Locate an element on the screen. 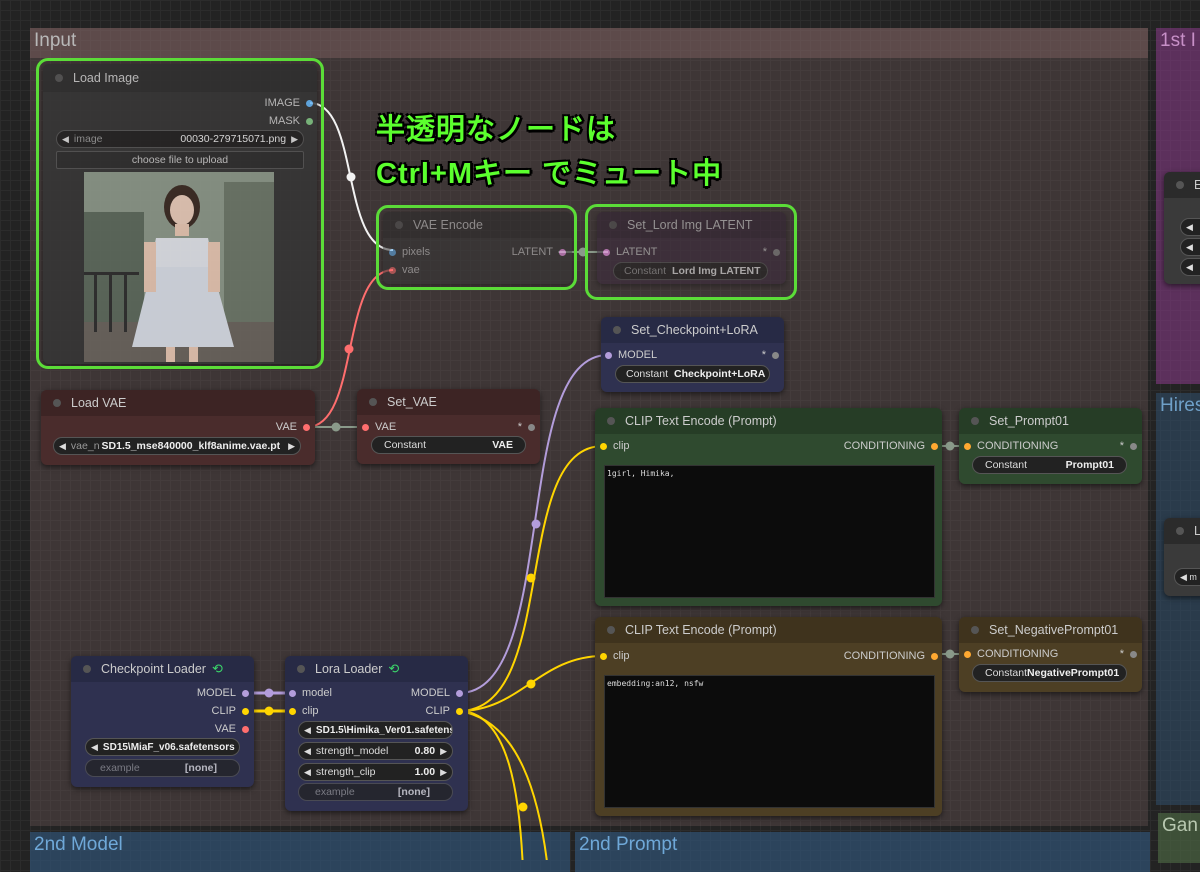 The height and width of the screenshot is (872, 1200). input-model: MODEL is located at coordinates (631, 355).